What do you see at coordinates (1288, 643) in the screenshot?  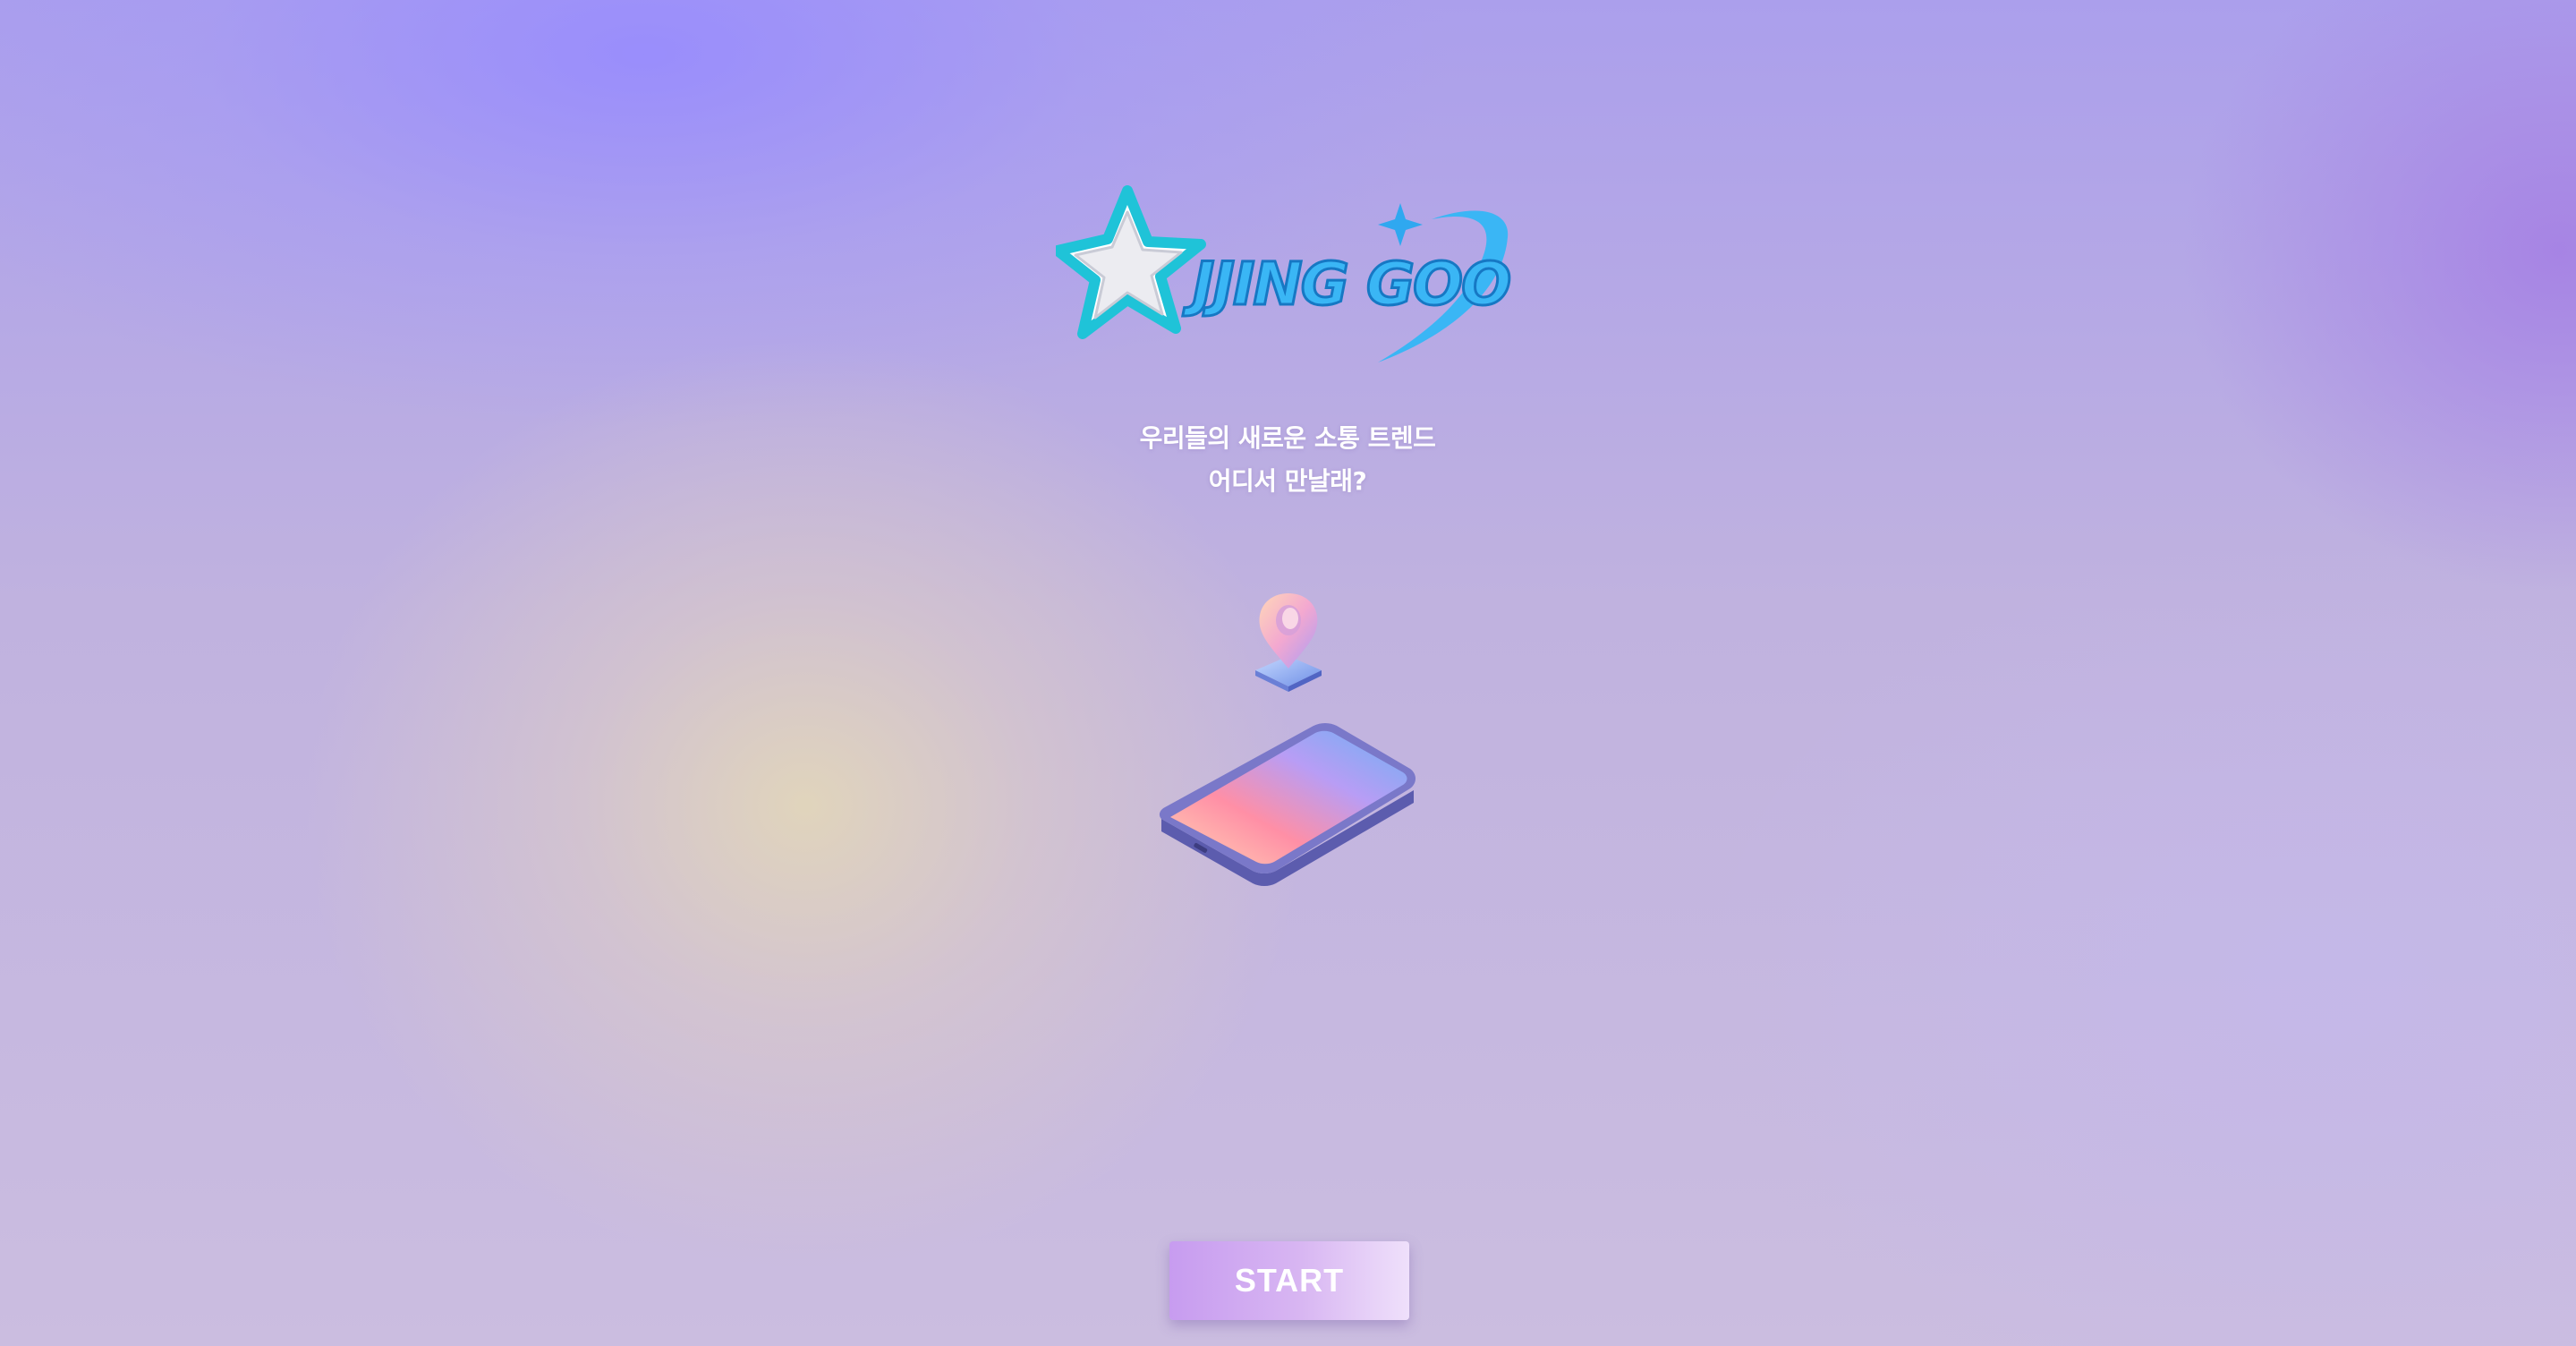 I see `location-pin-icon` at bounding box center [1288, 643].